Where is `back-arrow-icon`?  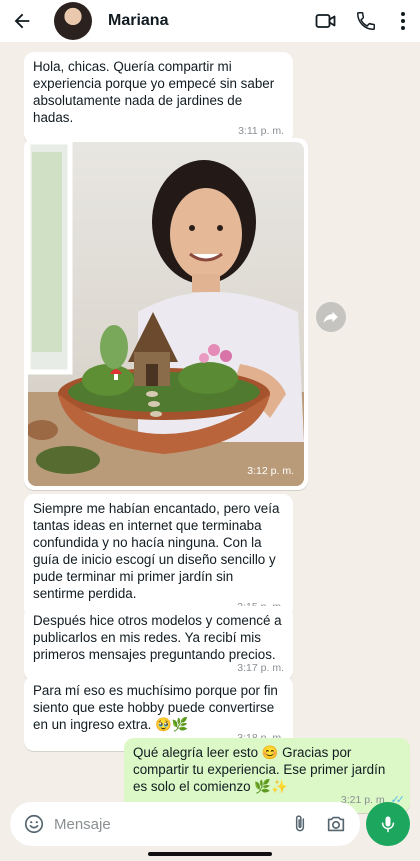 back-arrow-icon is located at coordinates (22, 21).